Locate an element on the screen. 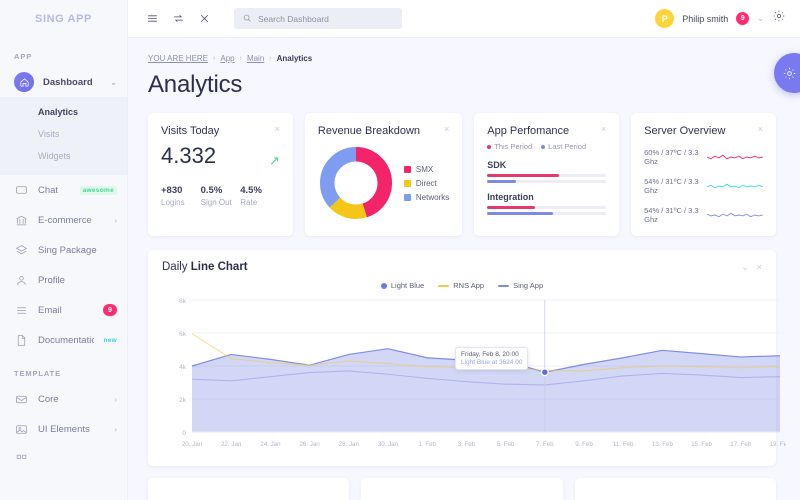 The image size is (800, 500). legend-label: Direct is located at coordinates (426, 183).